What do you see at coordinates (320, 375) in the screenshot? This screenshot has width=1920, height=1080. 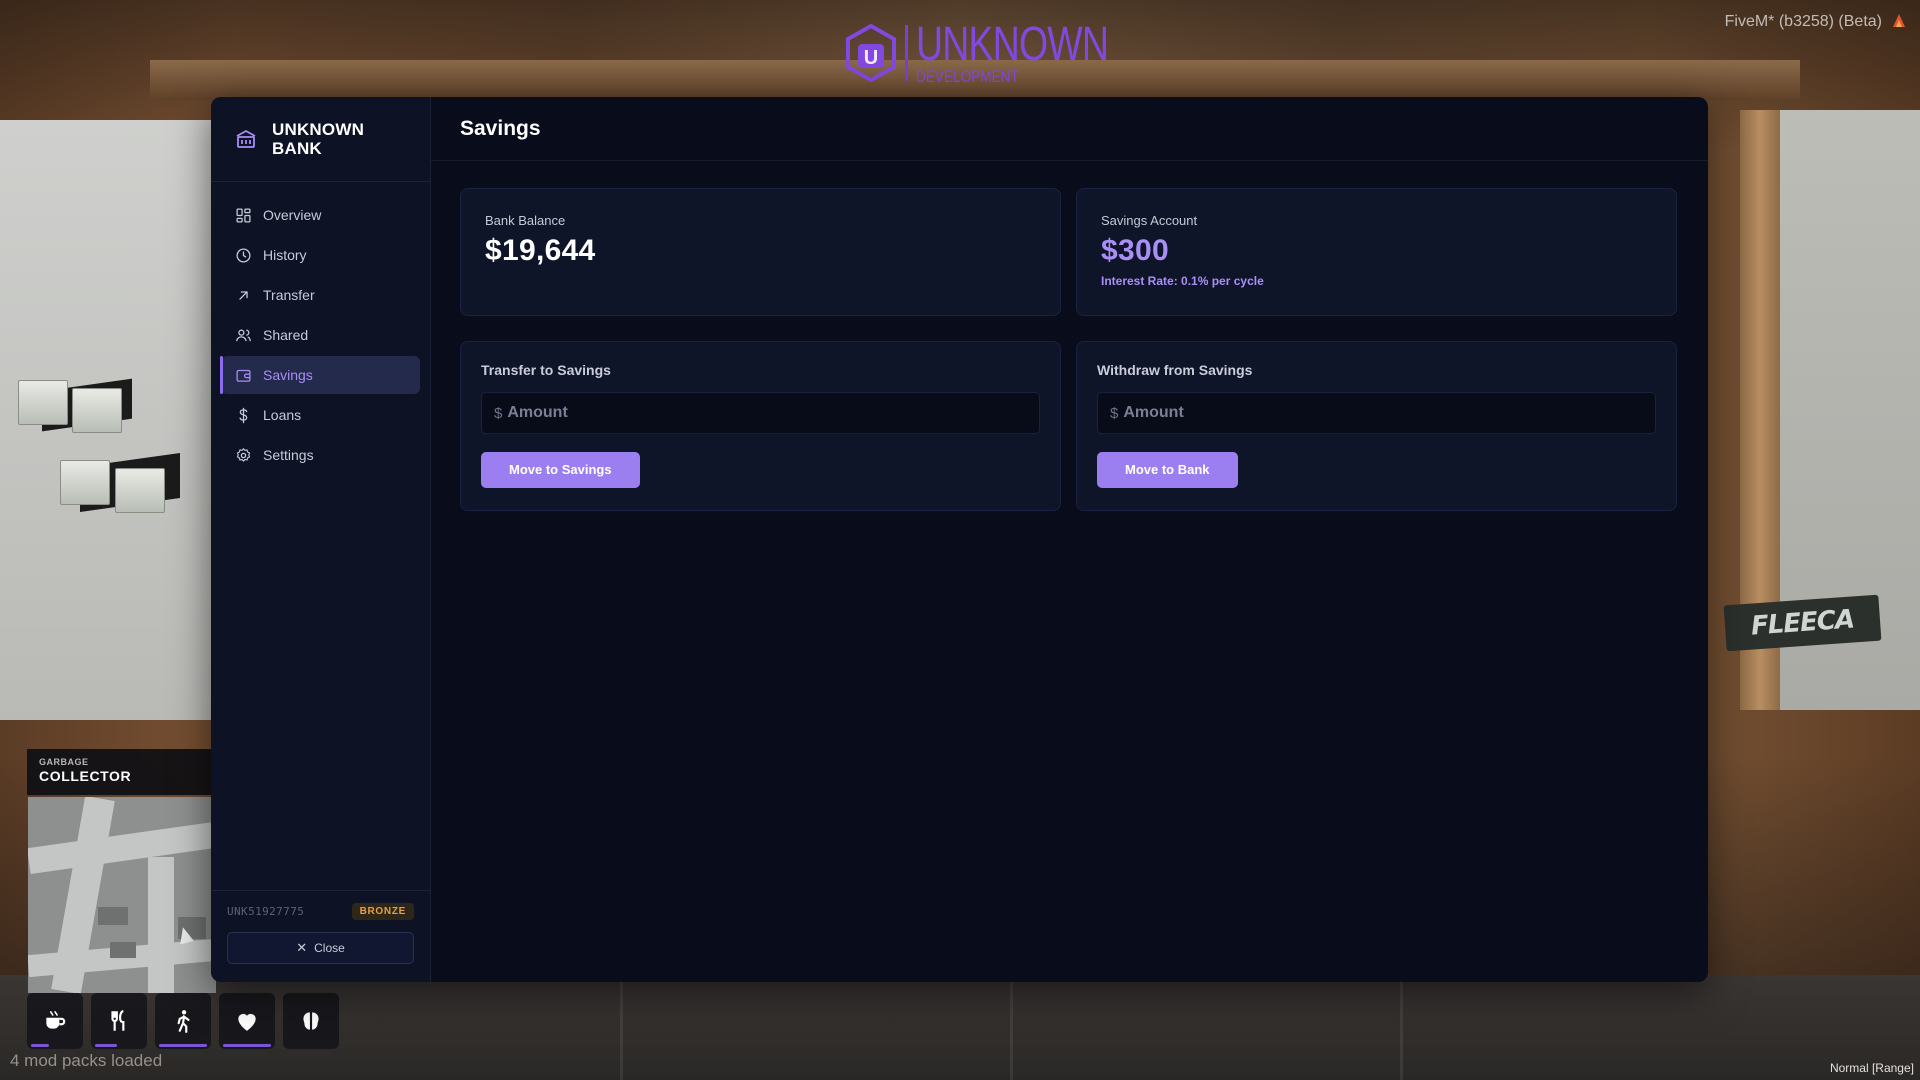 I see `sidebar-item-savings: Savings` at bounding box center [320, 375].